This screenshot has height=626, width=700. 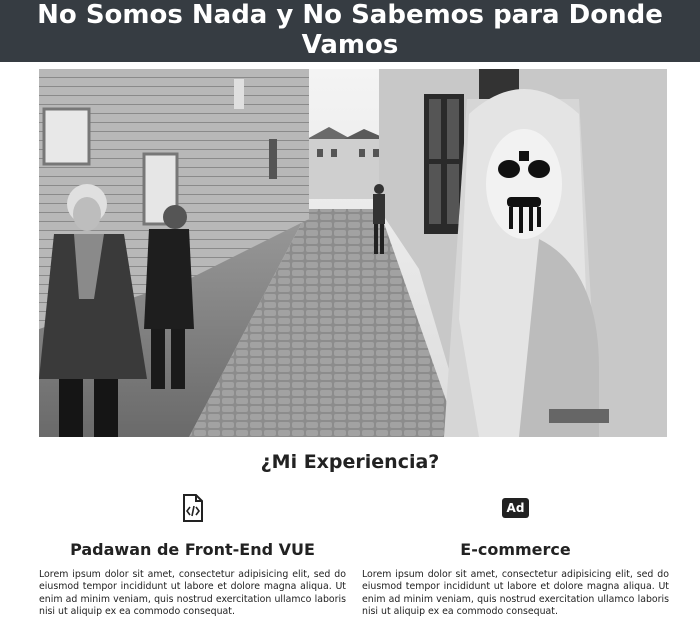 I want to click on experience-item-title: E-commerce, so click(x=515, y=549).